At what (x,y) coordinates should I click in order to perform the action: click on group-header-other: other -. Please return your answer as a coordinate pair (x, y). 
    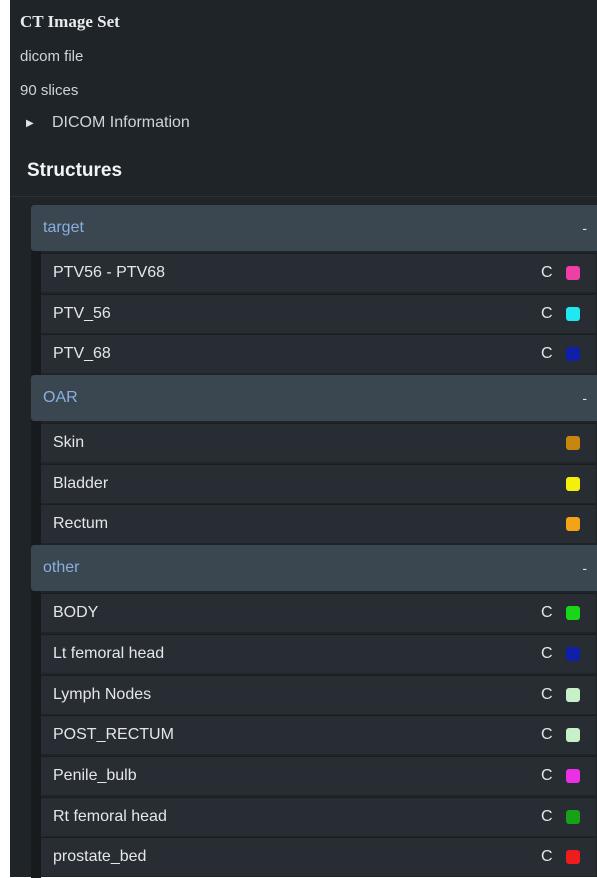
    Looking at the image, I should click on (314, 568).